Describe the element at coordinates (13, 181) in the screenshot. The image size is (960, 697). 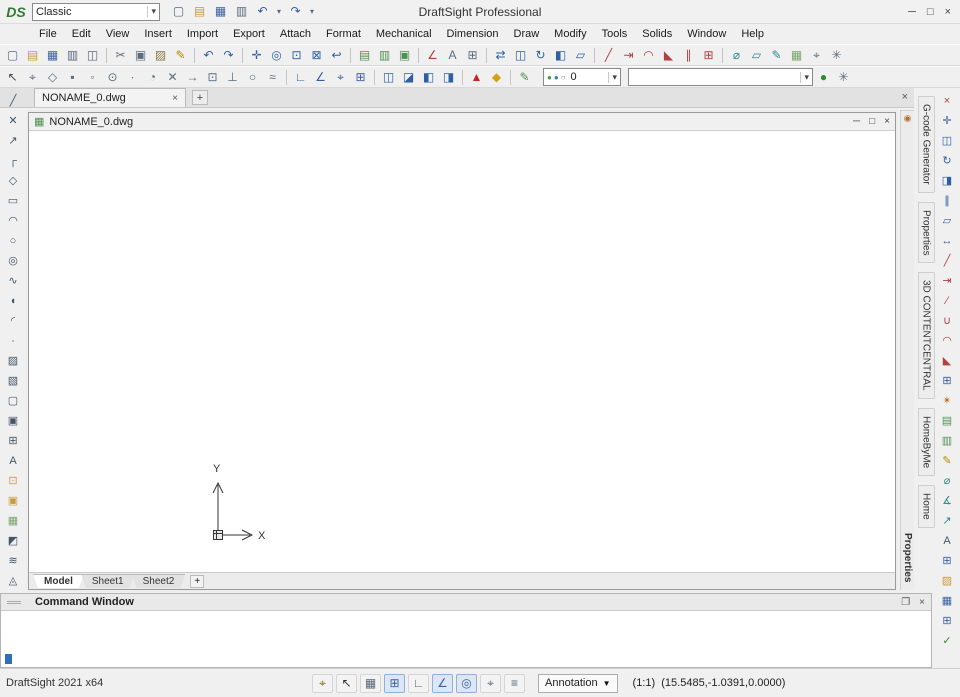
I see `polygon-icon: ◇` at that location.